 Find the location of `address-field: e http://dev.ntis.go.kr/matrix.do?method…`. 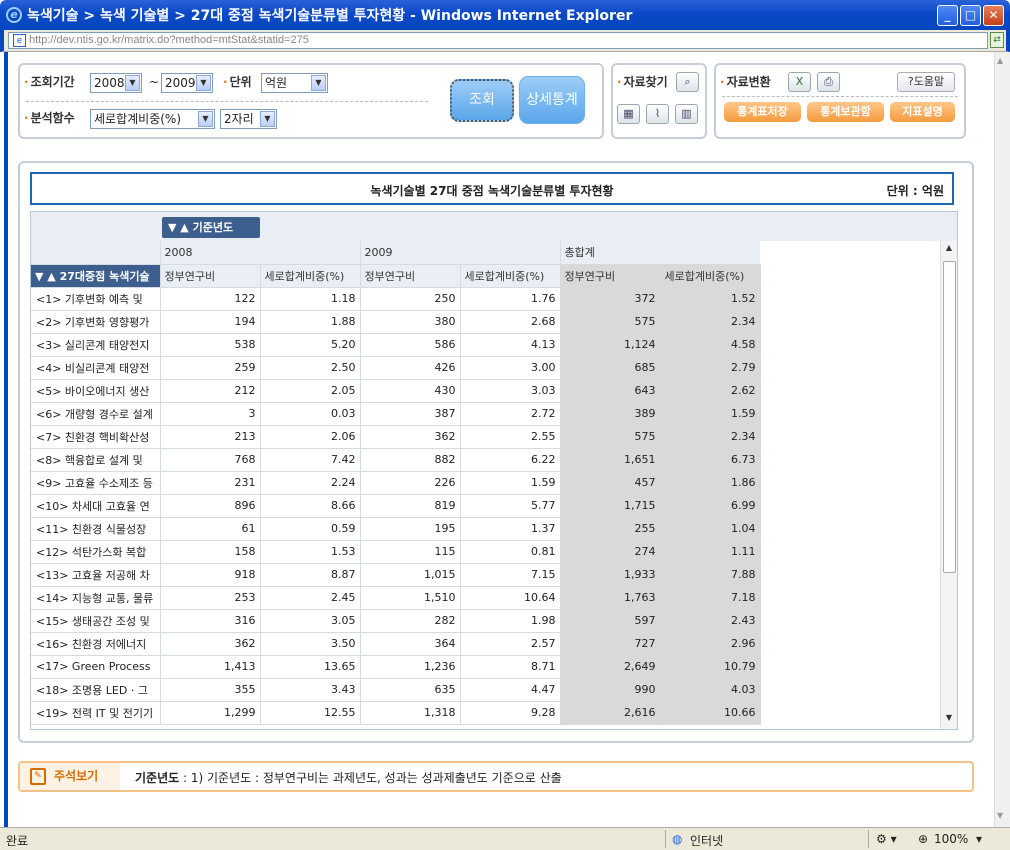

address-field: e http://dev.ntis.go.kr/matrix.do?method… is located at coordinates (498, 40).